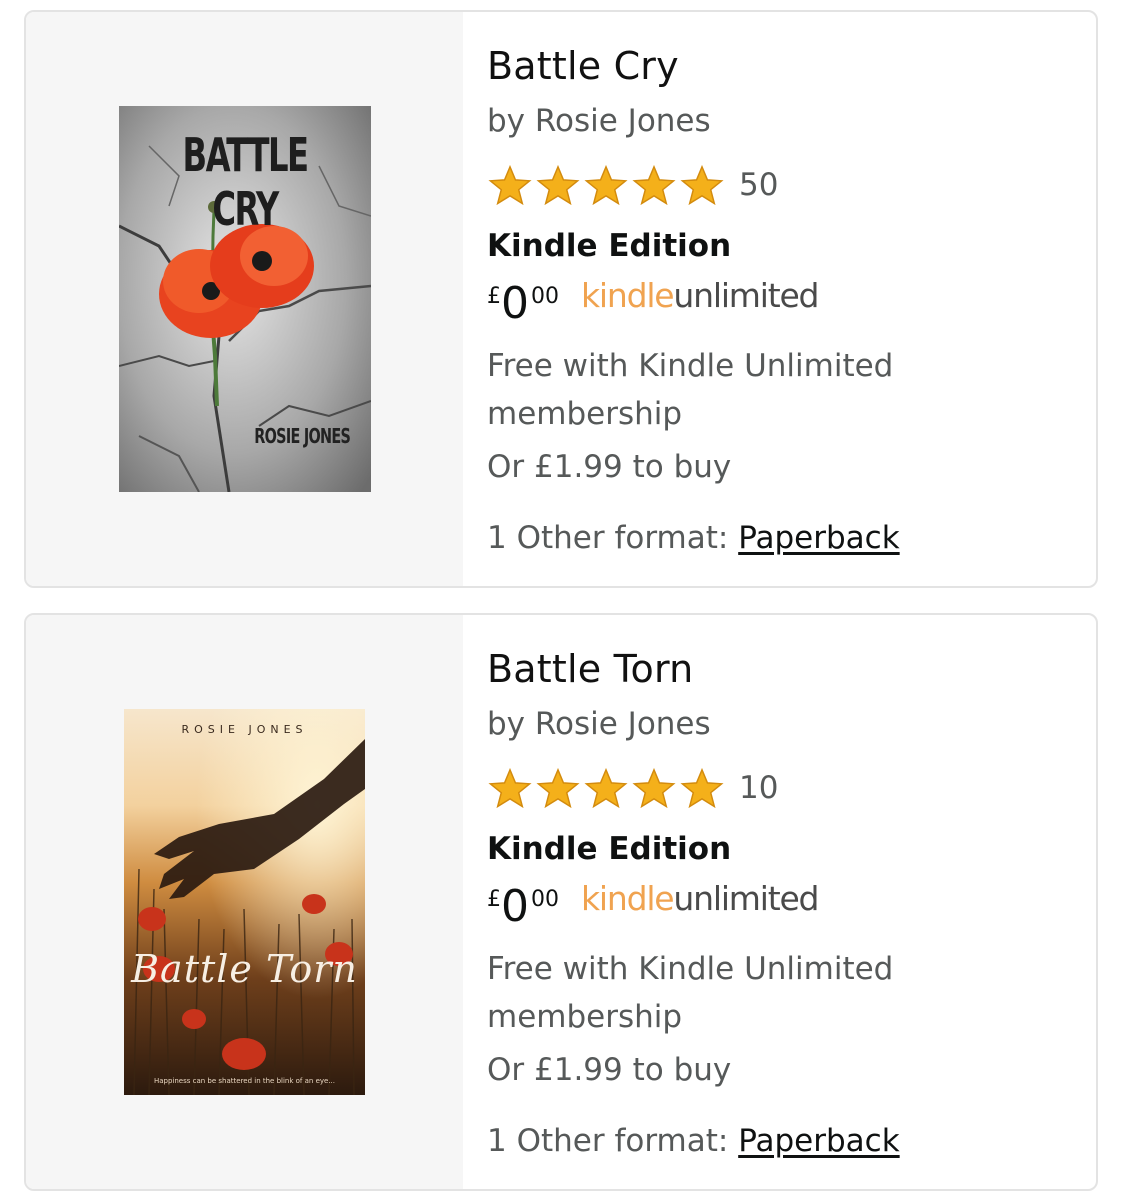  What do you see at coordinates (583, 66) in the screenshot?
I see `book-title: Battle Cry` at bounding box center [583, 66].